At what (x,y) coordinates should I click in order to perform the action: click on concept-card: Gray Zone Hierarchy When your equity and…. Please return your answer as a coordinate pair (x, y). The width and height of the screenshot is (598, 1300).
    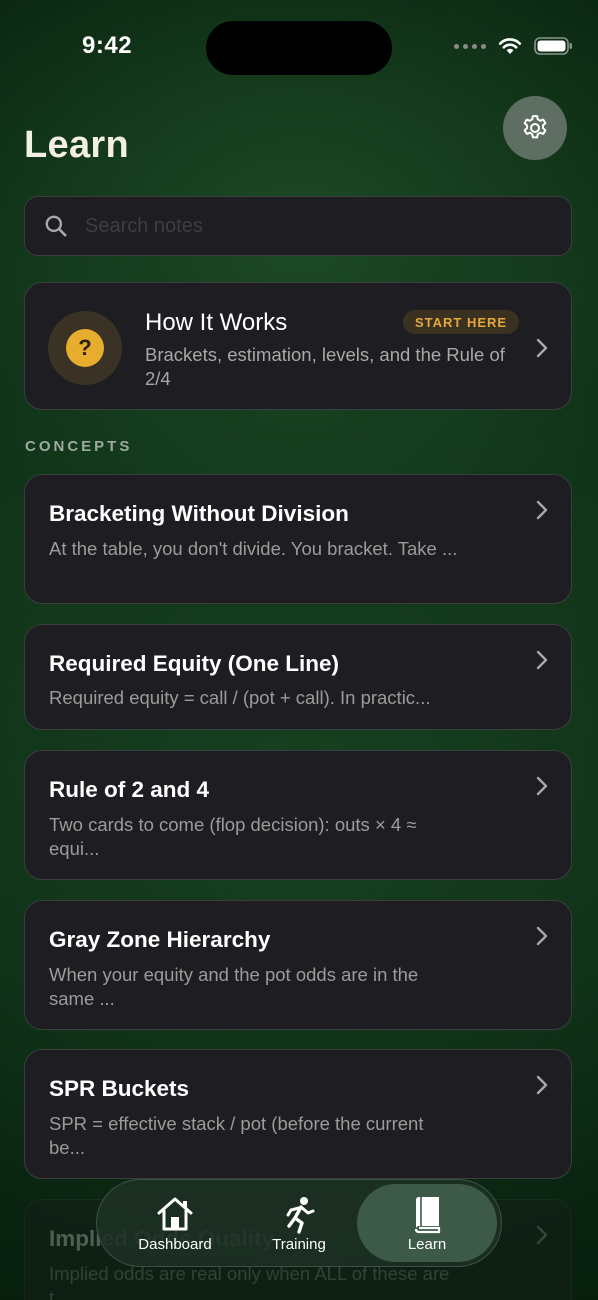
    Looking at the image, I should click on (298, 965).